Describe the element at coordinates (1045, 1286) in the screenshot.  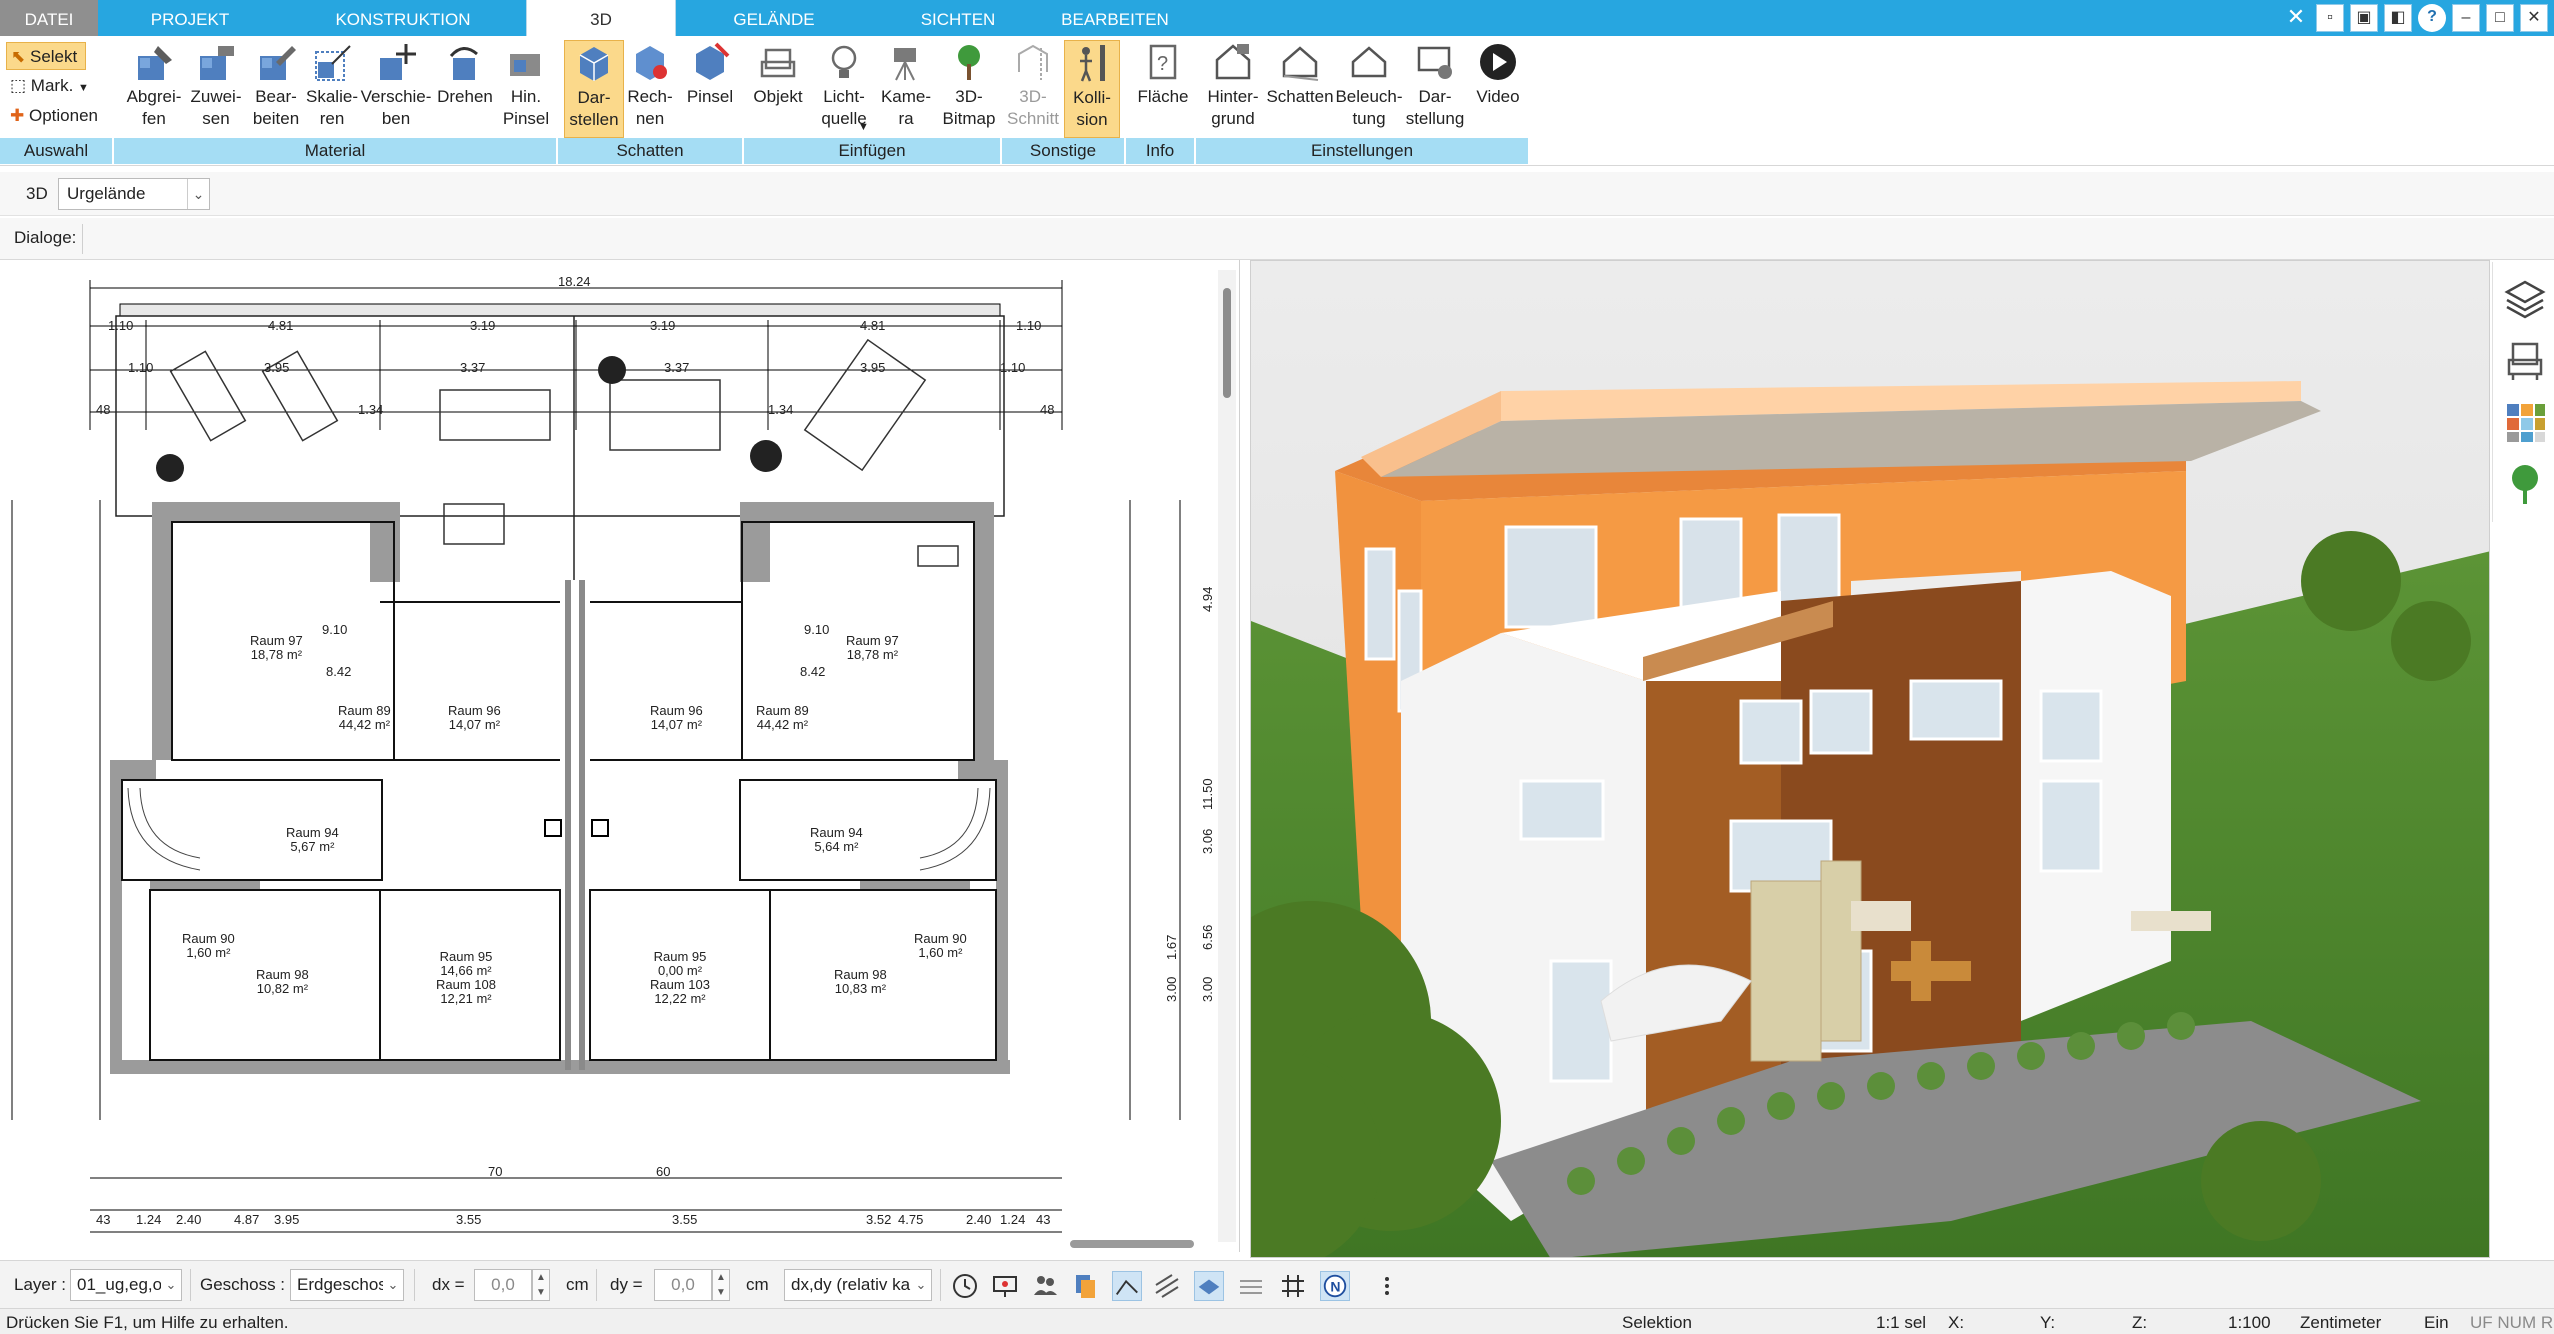
I see `people-icon` at that location.